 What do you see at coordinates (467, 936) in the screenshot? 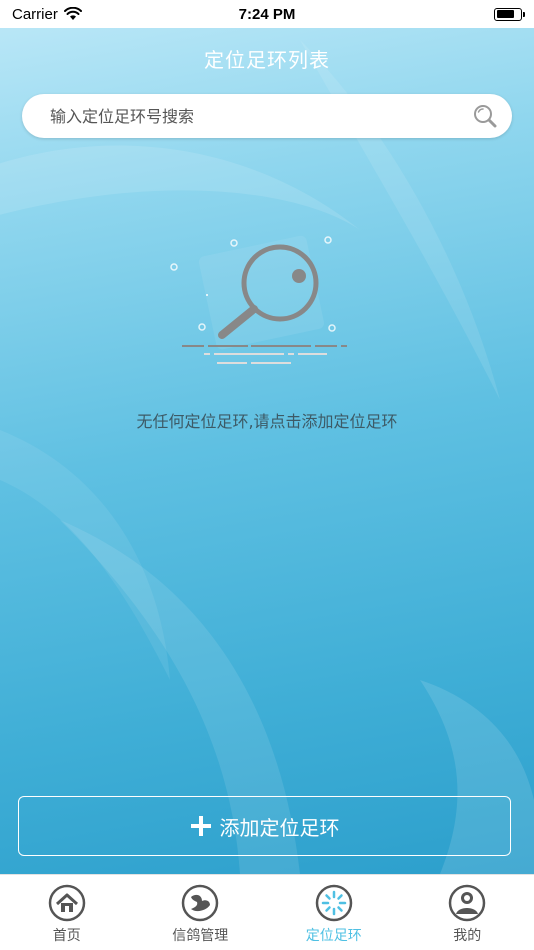
I see `tab-label: 我的` at bounding box center [467, 936].